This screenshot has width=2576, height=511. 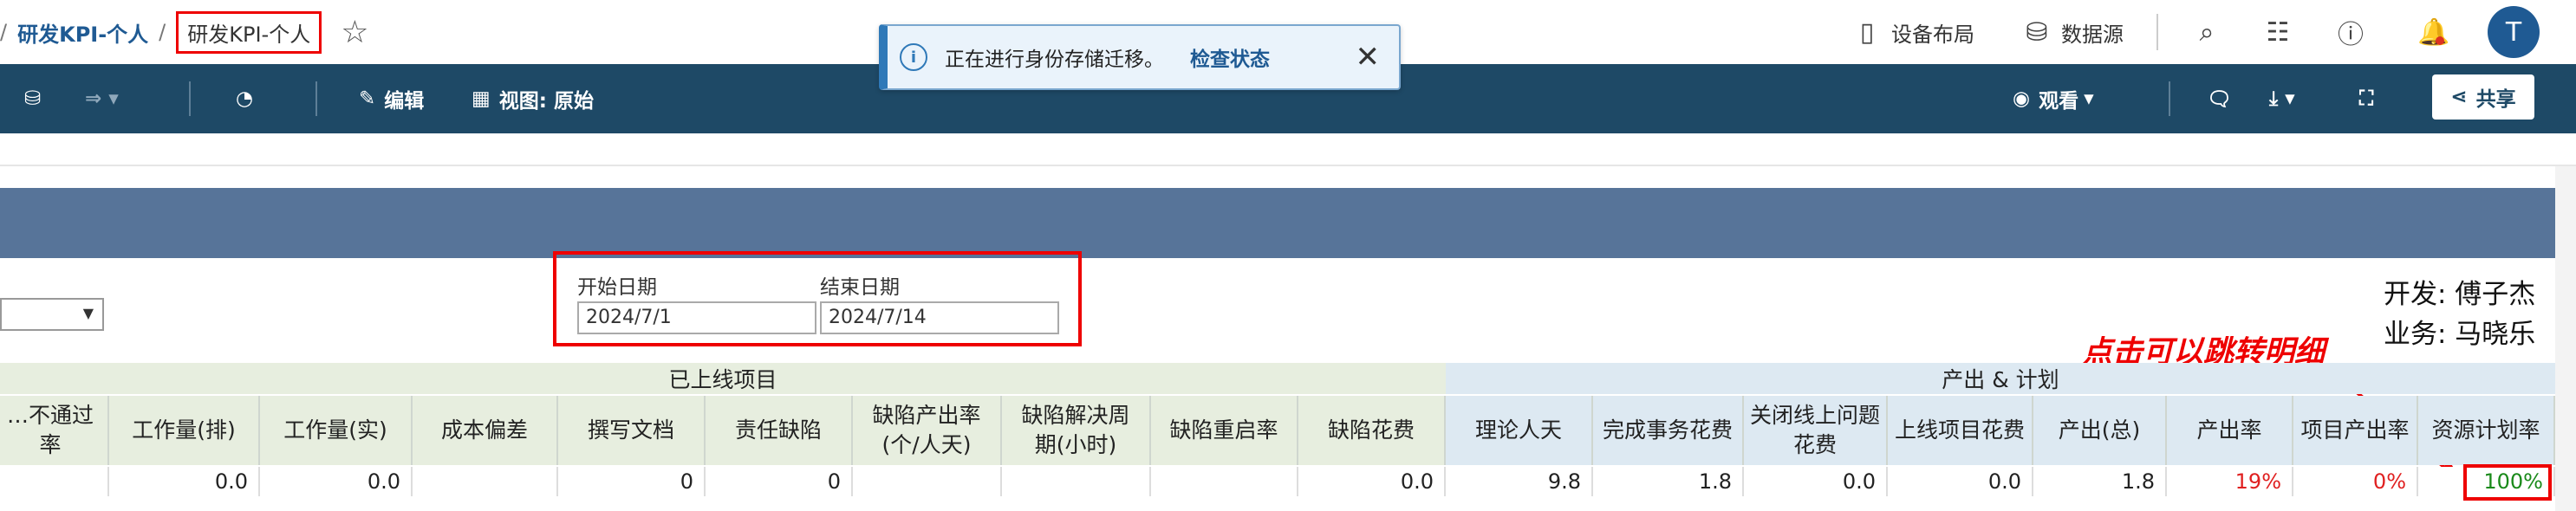 What do you see at coordinates (2355, 481) in the screenshot?
I see `table-cell: 0%` at bounding box center [2355, 481].